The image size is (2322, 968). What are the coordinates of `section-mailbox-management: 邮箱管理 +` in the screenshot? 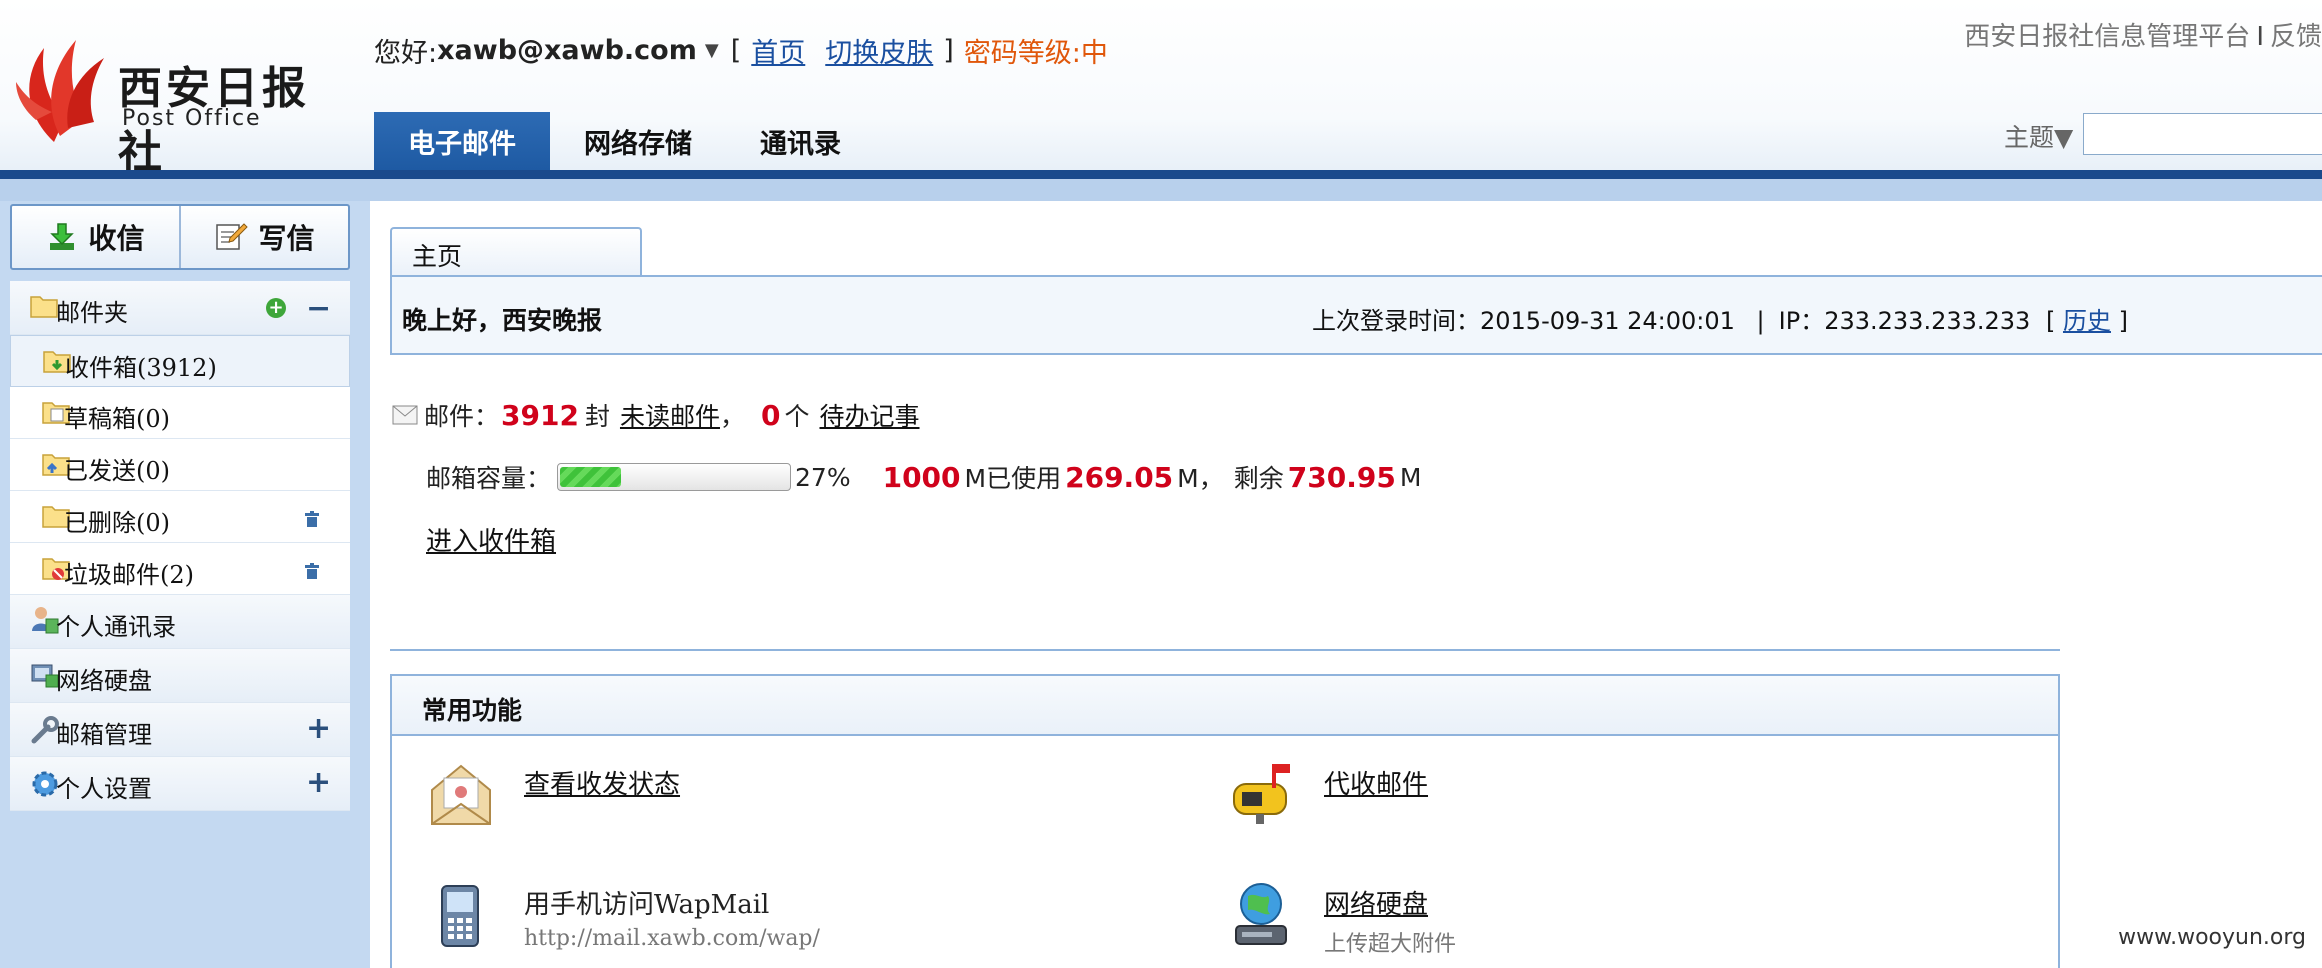 It's located at (180, 730).